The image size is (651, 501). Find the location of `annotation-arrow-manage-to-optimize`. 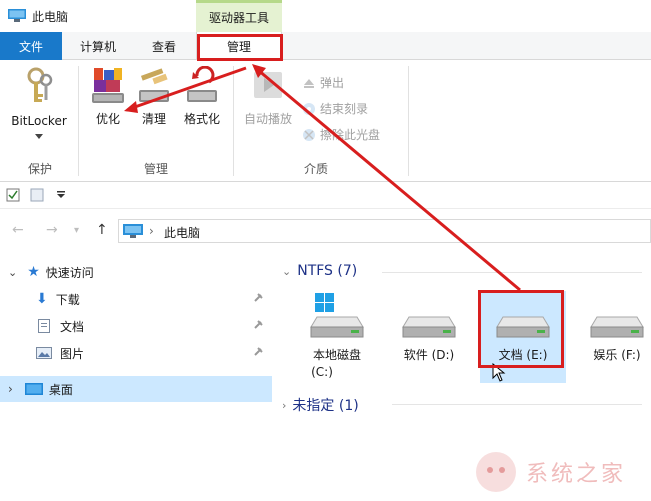

annotation-arrow-manage-to-optimize is located at coordinates (189, 88).